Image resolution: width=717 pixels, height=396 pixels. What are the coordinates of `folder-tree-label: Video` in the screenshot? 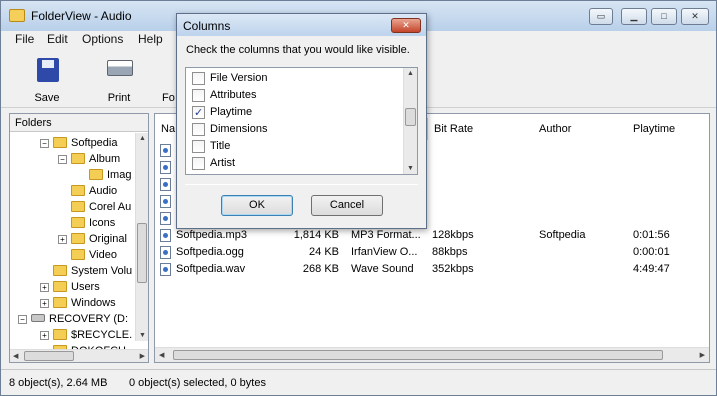 It's located at (103, 255).